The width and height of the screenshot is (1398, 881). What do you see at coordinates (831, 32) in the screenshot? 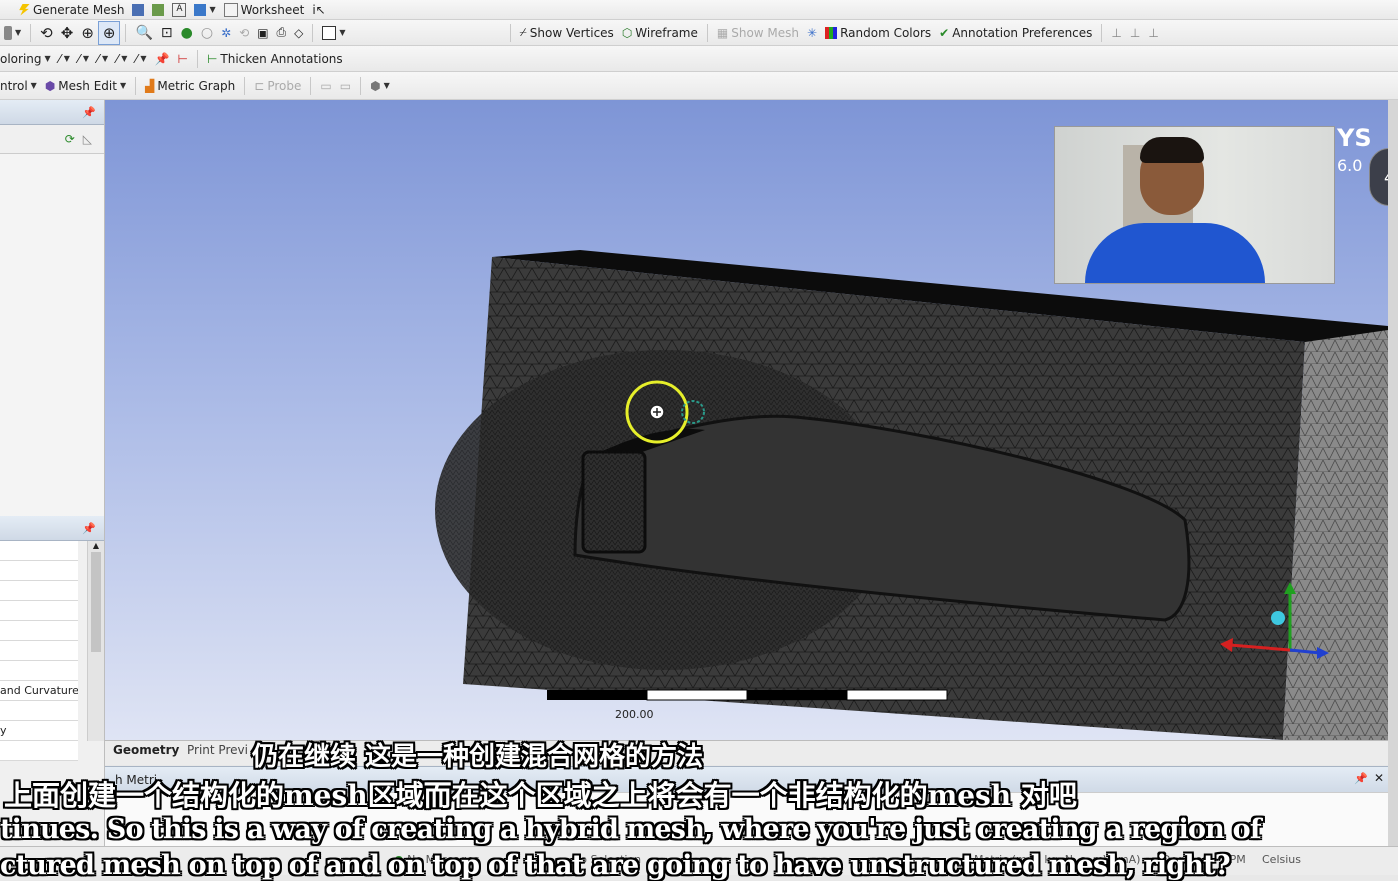
I see `color-palette-icon` at bounding box center [831, 32].